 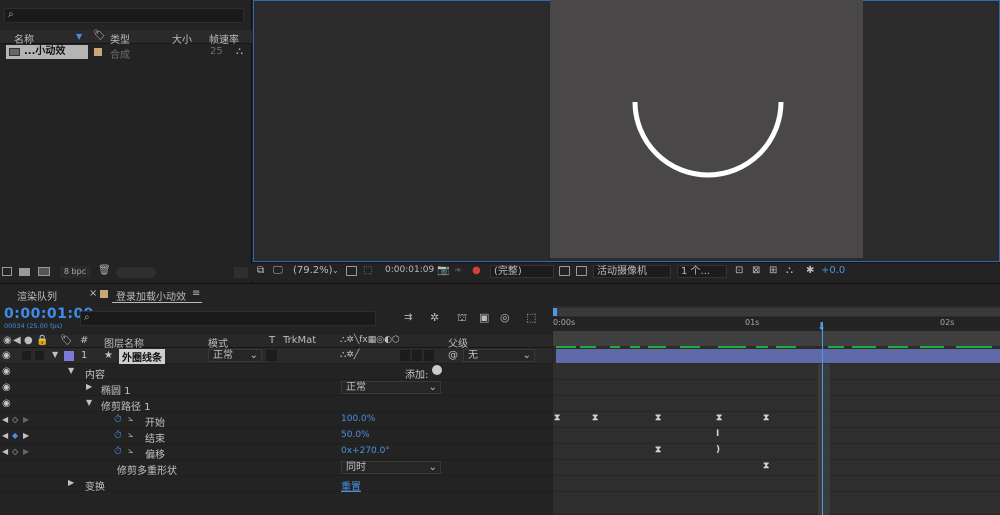 What do you see at coordinates (276, 452) in the screenshot?
I see `offset-property-row: ◀ ◇ ▶ ⏱ ⦣ 偏移 0x+270.0°` at bounding box center [276, 452].